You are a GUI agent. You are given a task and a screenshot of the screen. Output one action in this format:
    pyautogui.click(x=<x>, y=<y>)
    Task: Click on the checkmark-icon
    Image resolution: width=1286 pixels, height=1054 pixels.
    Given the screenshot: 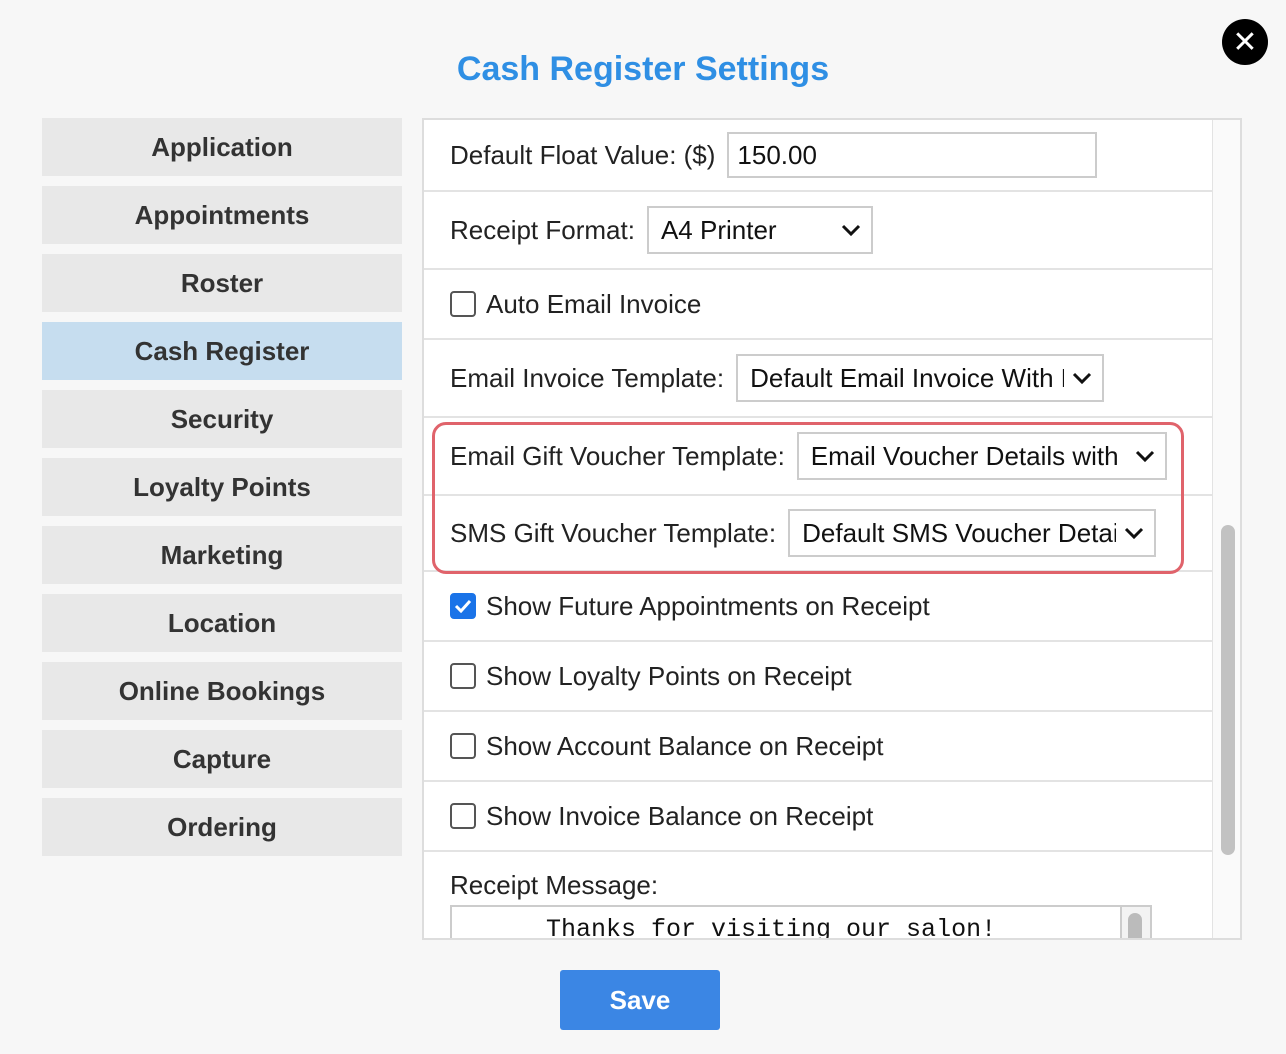 What is the action you would take?
    pyautogui.click(x=463, y=606)
    